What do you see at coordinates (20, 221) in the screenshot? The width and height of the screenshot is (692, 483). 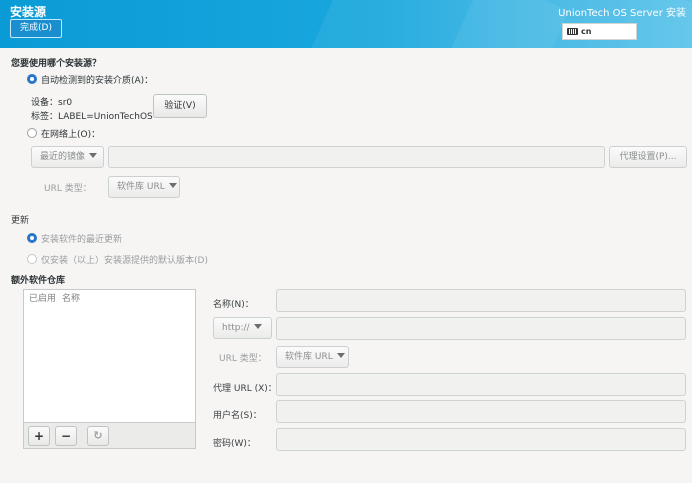 I see `updates-title: 更新` at bounding box center [20, 221].